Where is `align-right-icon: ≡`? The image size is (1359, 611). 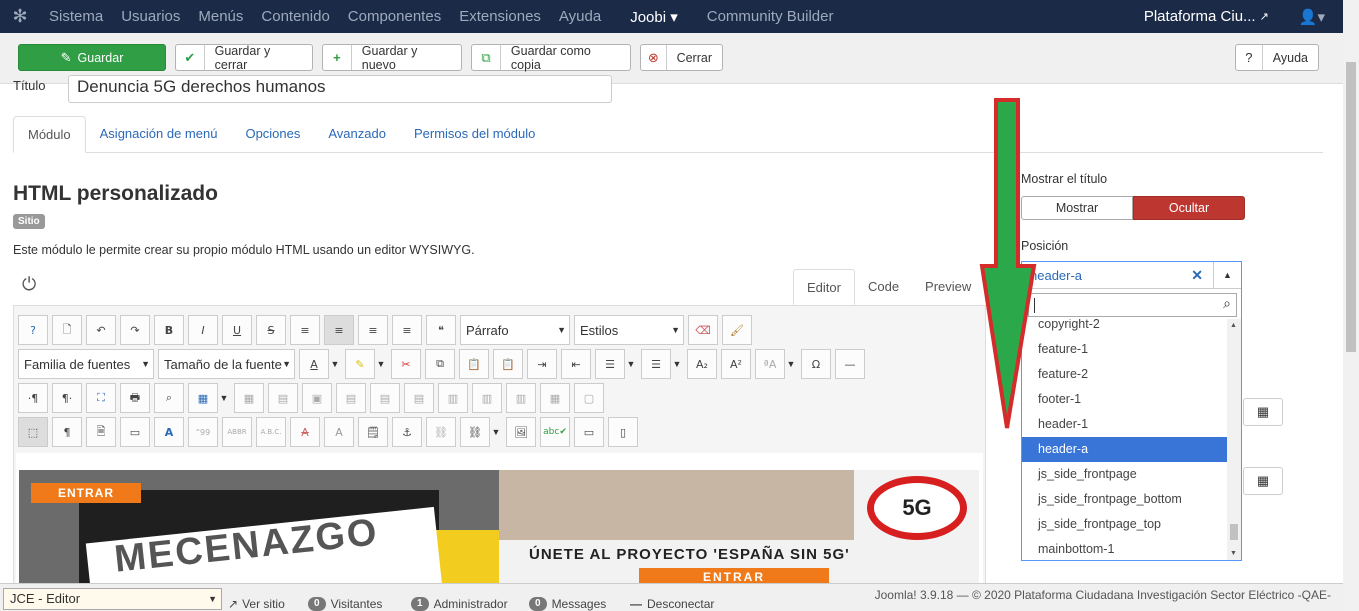 align-right-icon: ≡ is located at coordinates (407, 330).